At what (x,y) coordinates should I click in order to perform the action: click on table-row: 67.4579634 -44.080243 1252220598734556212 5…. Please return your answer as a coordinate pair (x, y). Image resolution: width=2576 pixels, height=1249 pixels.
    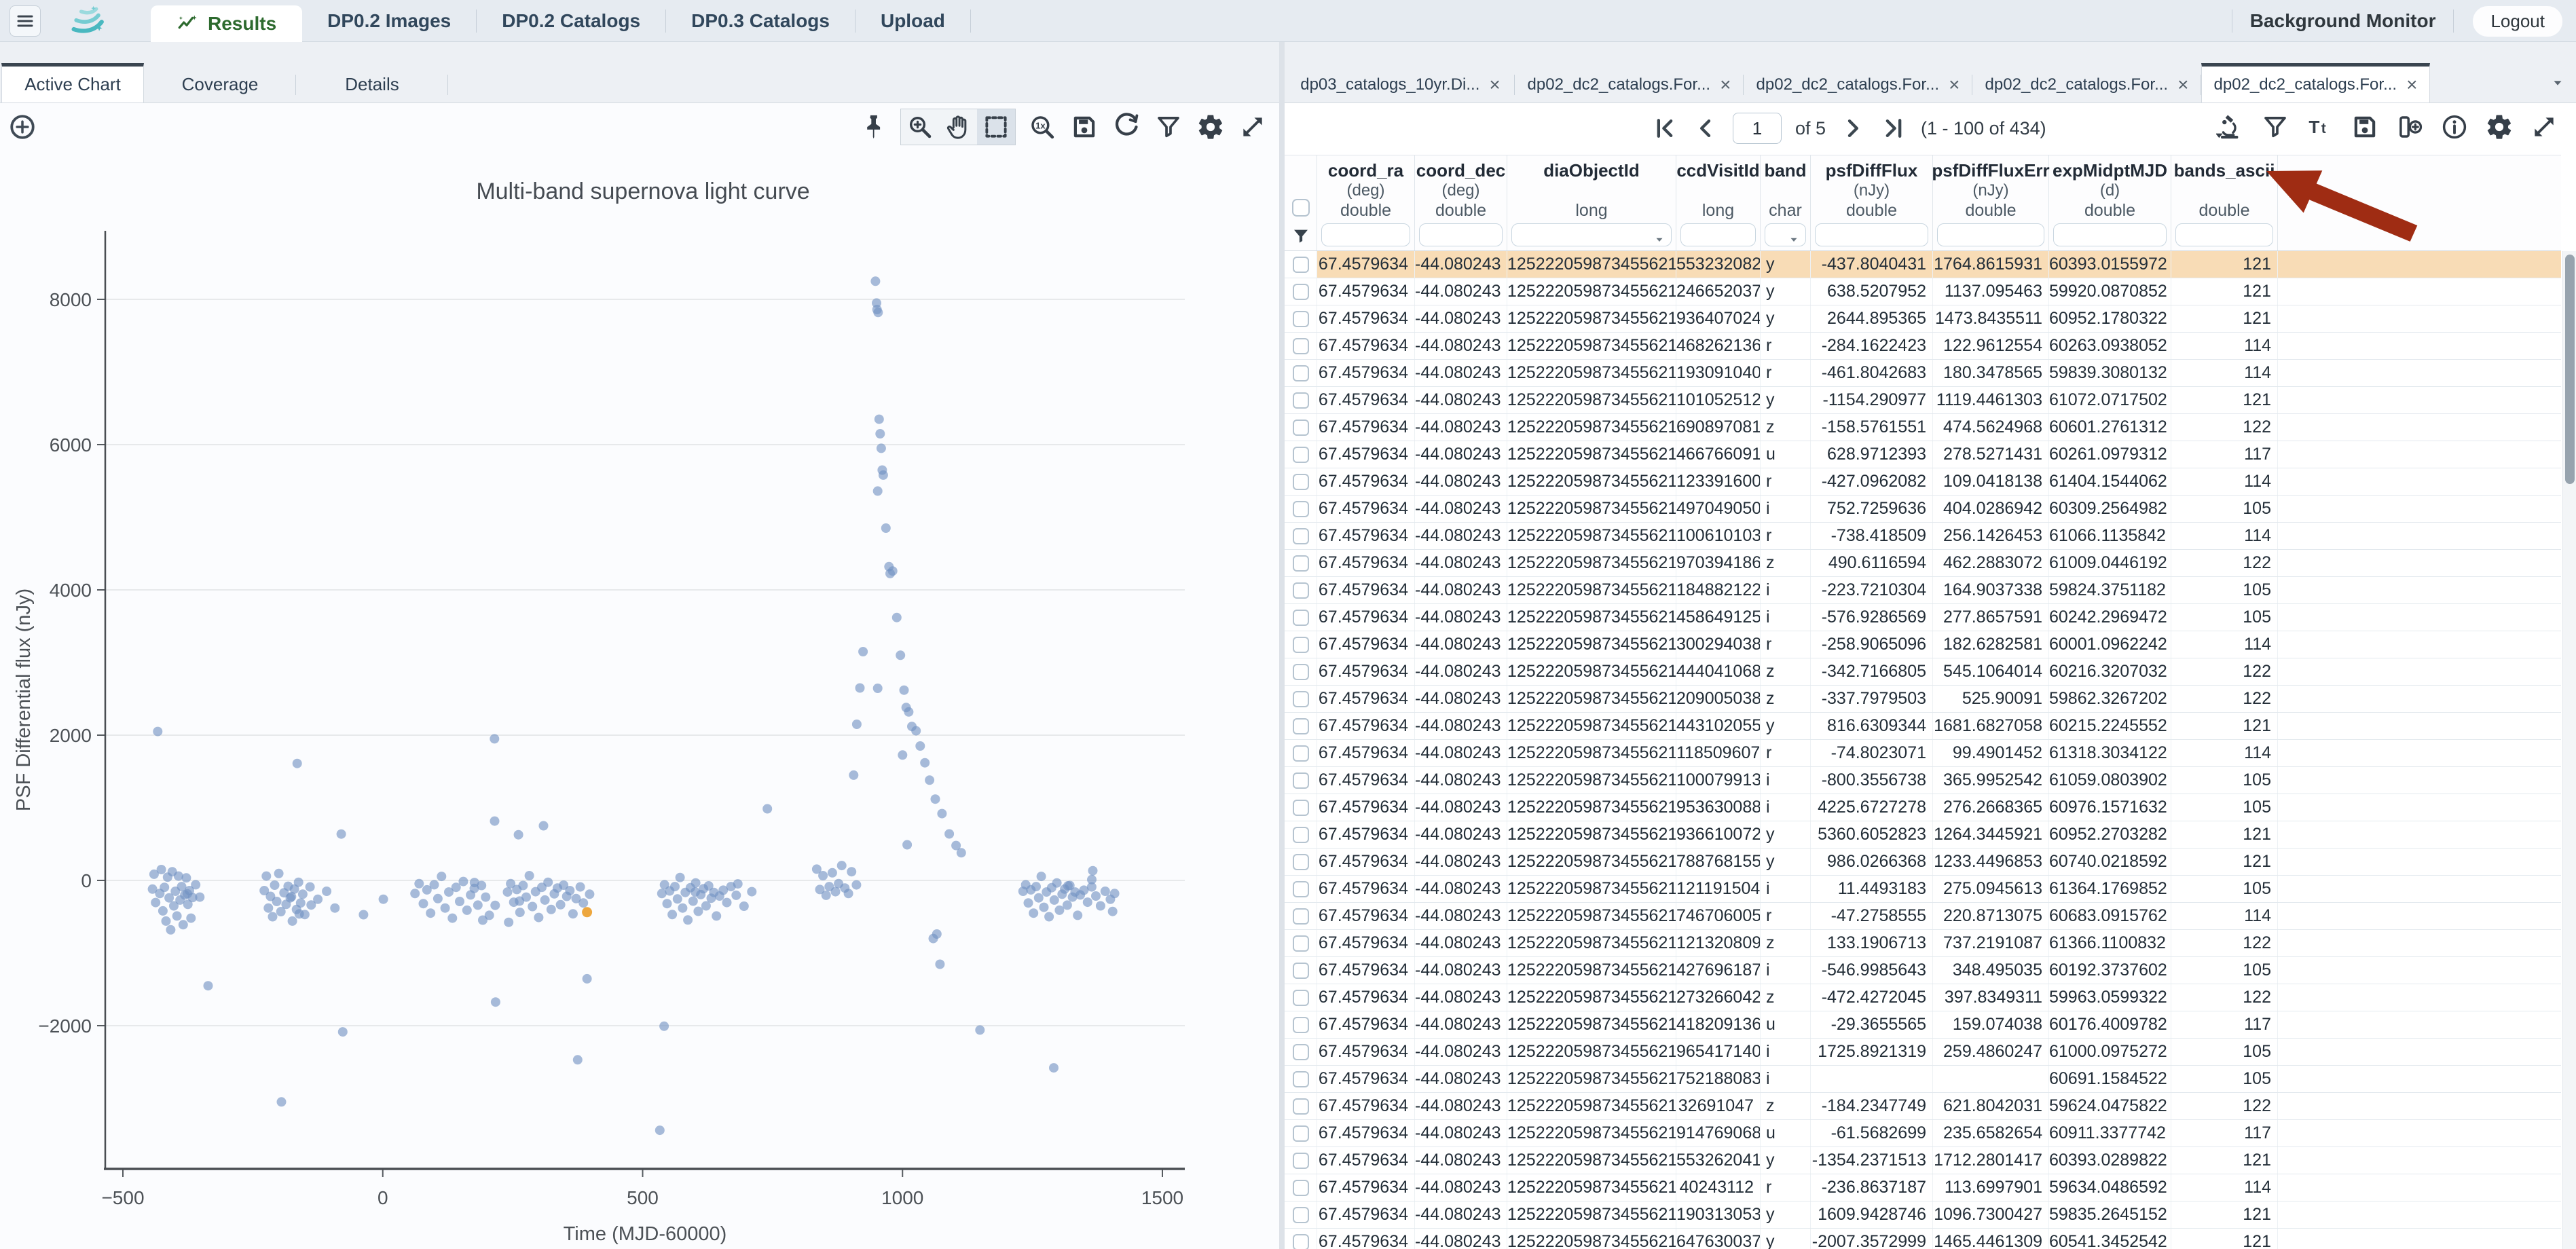
    Looking at the image, I should click on (1923, 1160).